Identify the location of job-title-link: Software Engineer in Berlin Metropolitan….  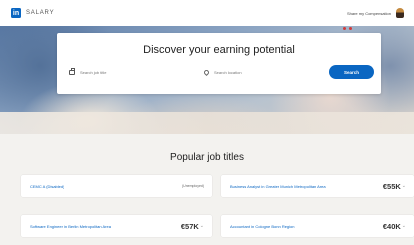
(70, 226).